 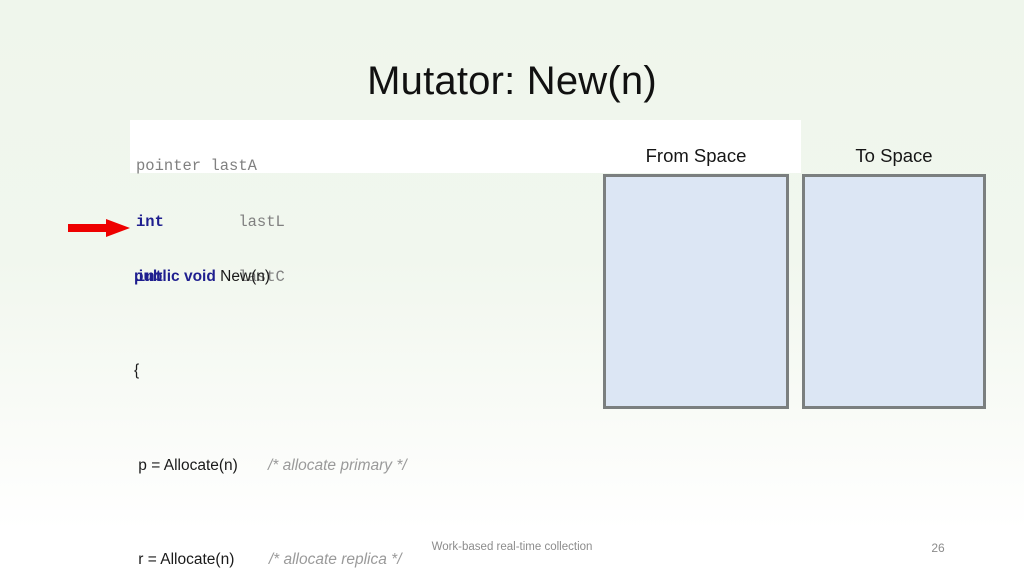 I want to click on inline-comment: /* allocate replica */, so click(x=335, y=559).